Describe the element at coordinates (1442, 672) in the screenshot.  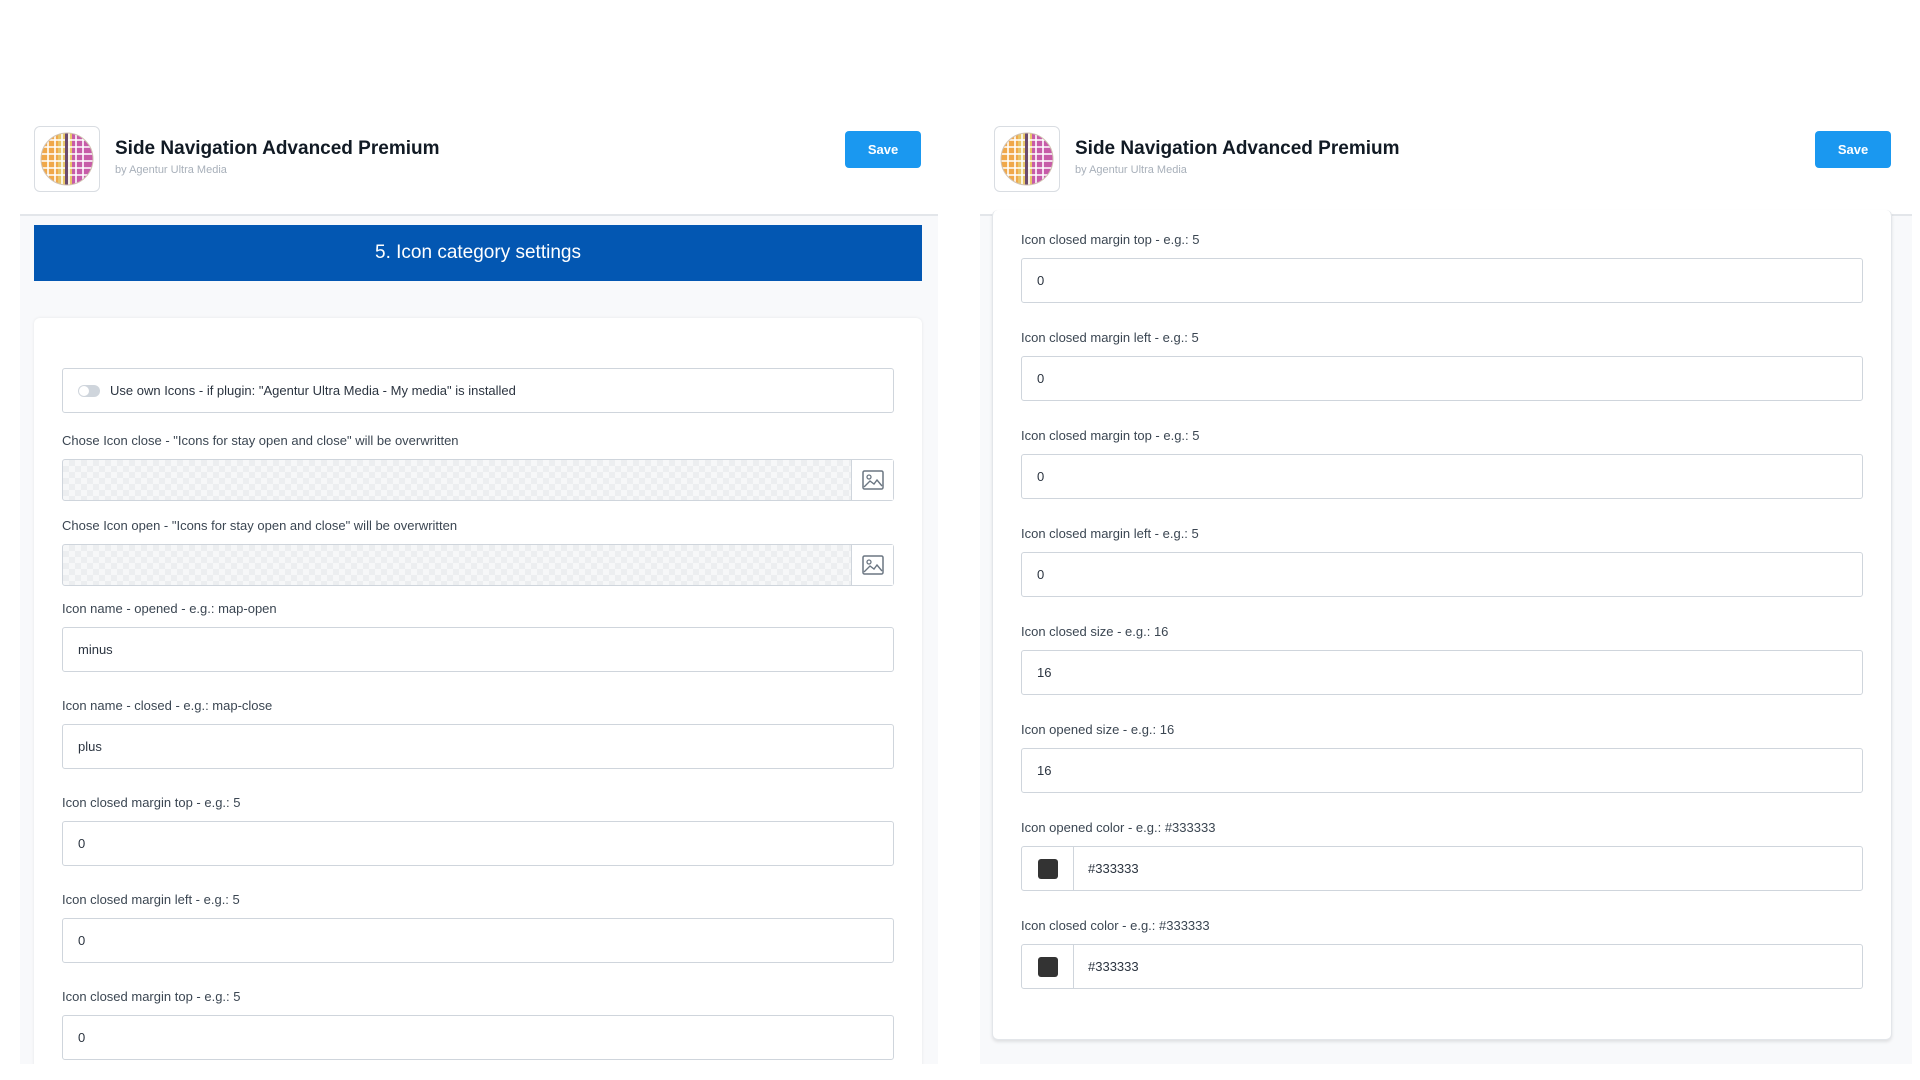
I see `closed-size-input: 16` at that location.